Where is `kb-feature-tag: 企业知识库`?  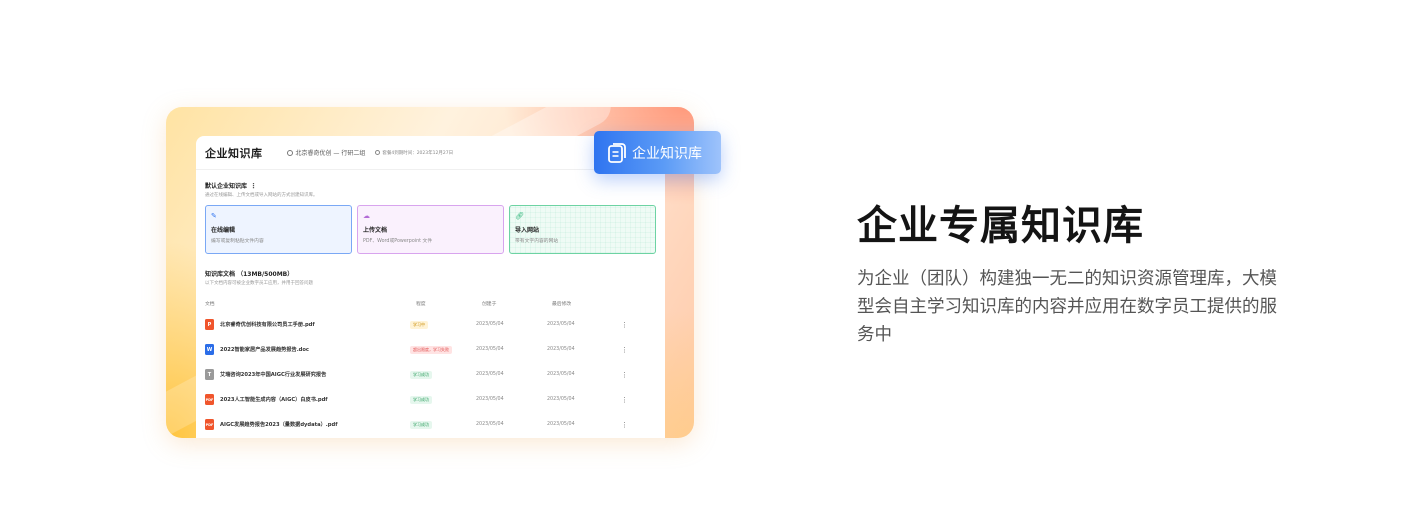
kb-feature-tag: 企业知识库 is located at coordinates (657, 152).